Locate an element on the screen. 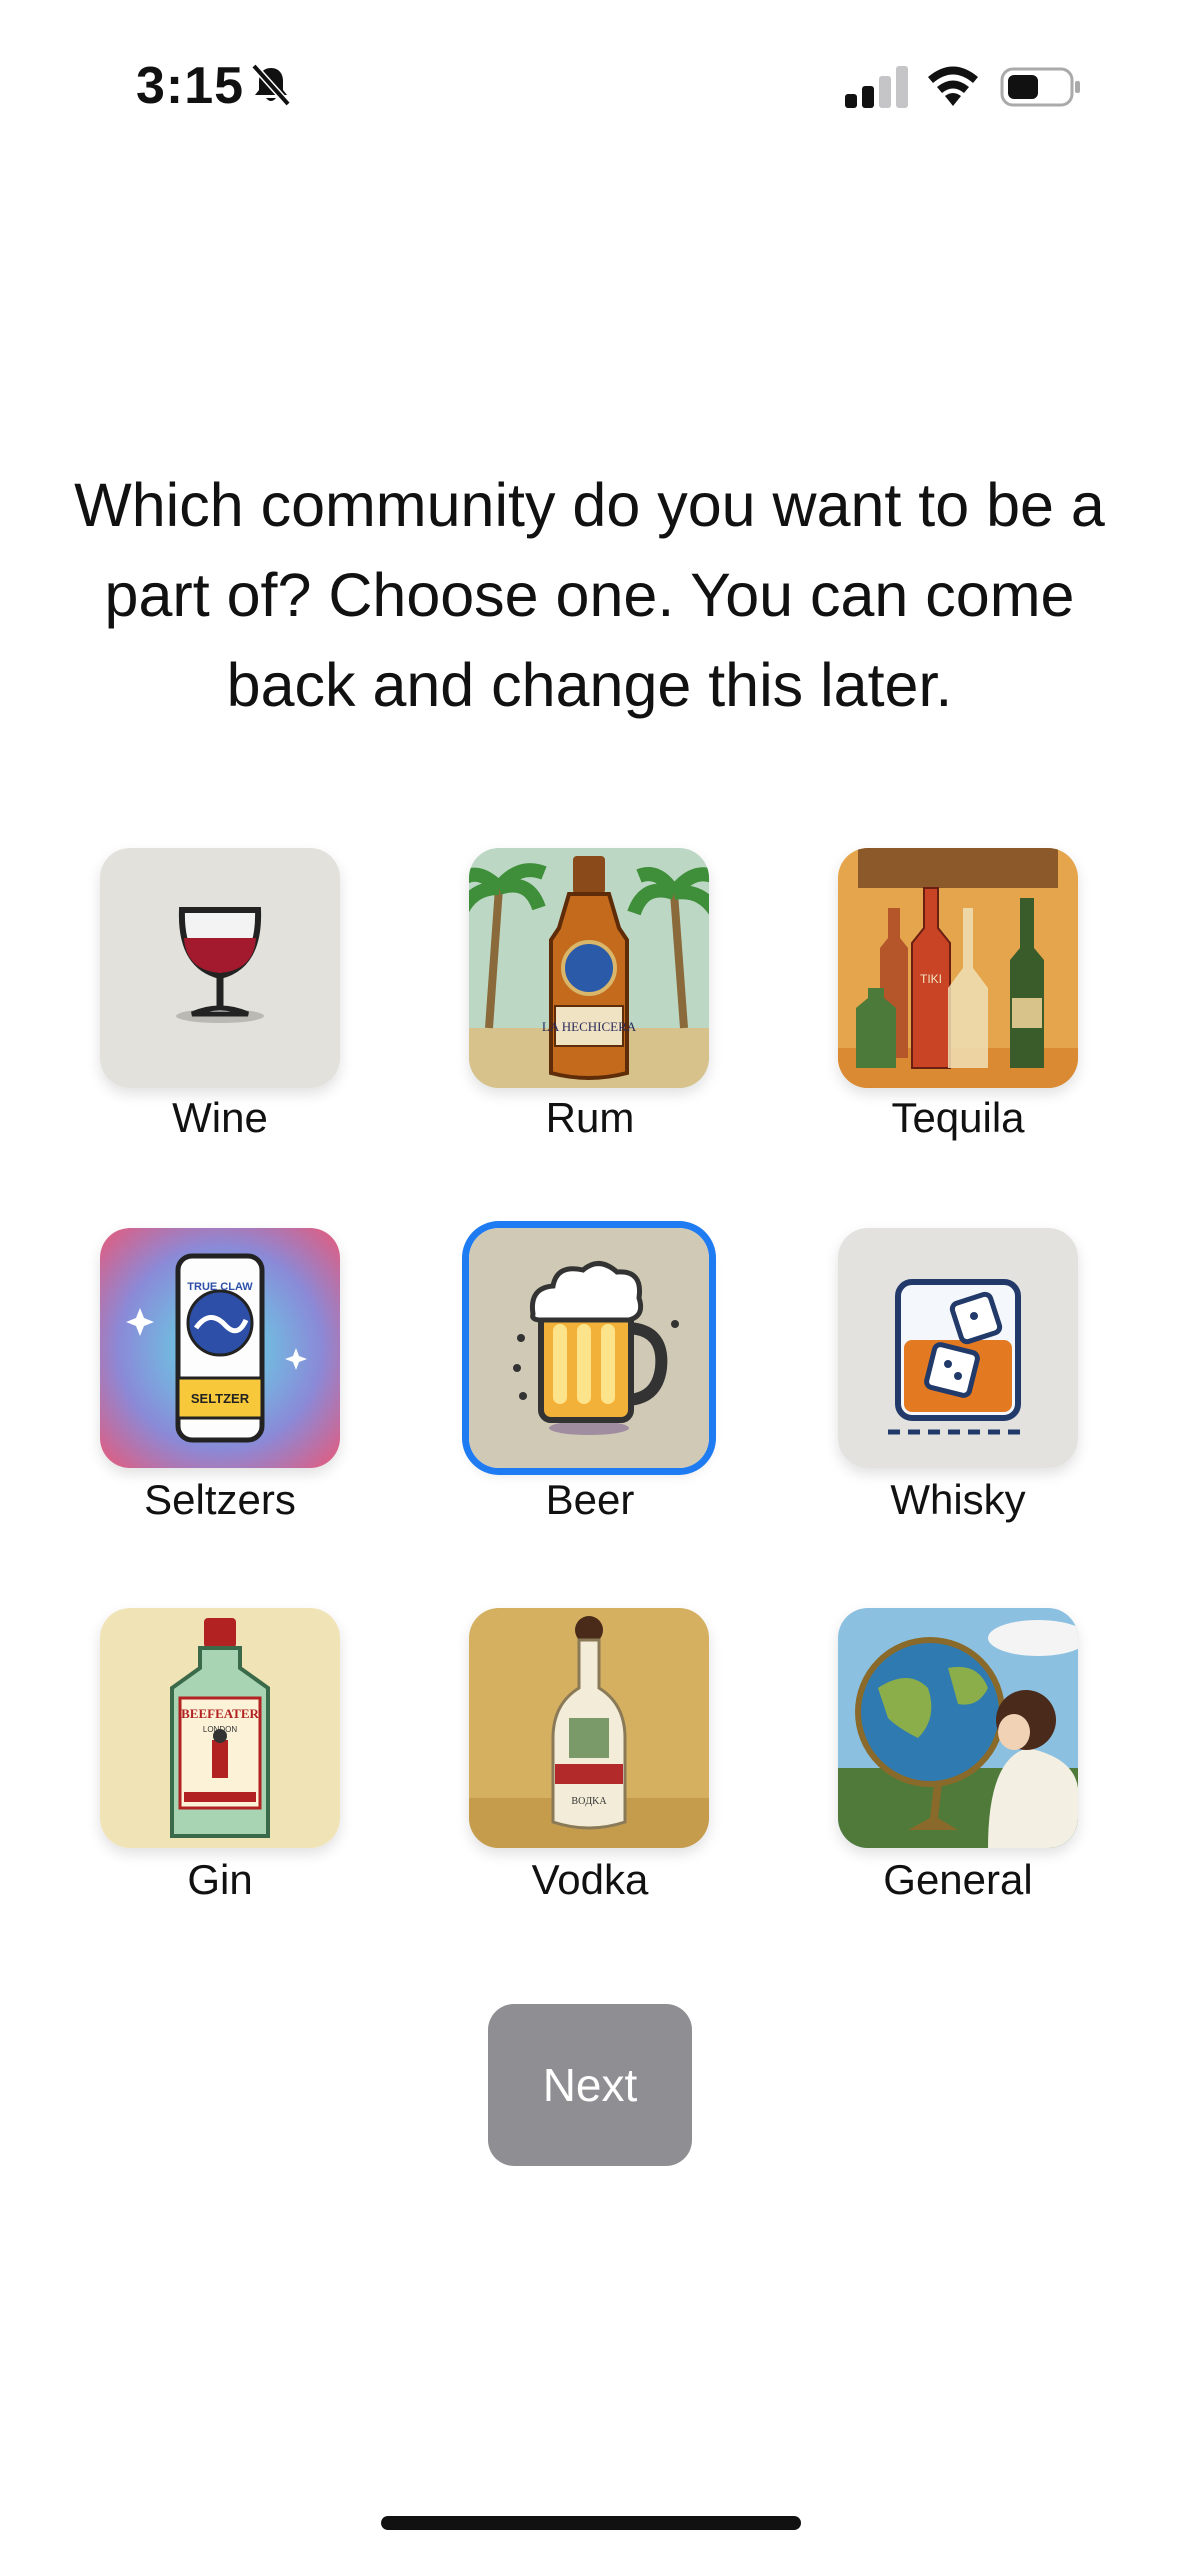  battery-icon is located at coordinates (1041, 87).